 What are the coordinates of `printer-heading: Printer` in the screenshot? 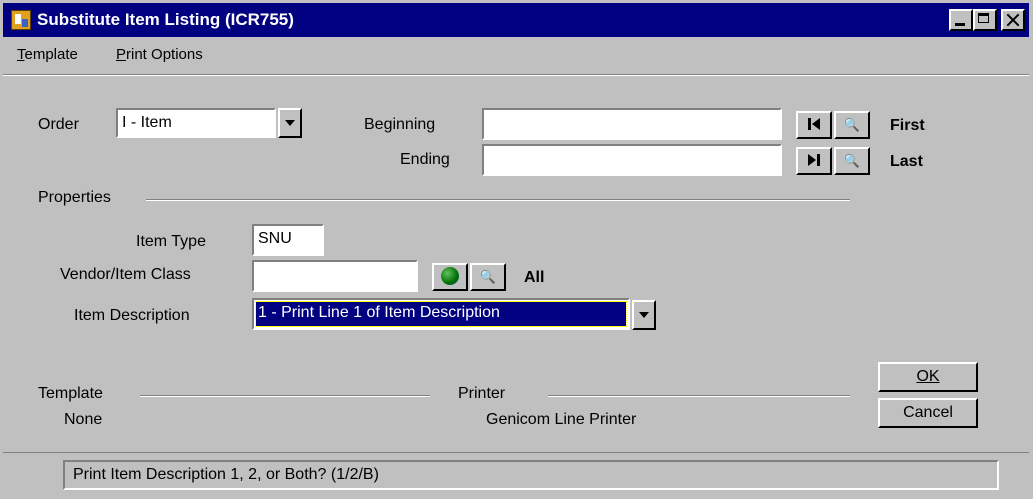 It's located at (482, 393).